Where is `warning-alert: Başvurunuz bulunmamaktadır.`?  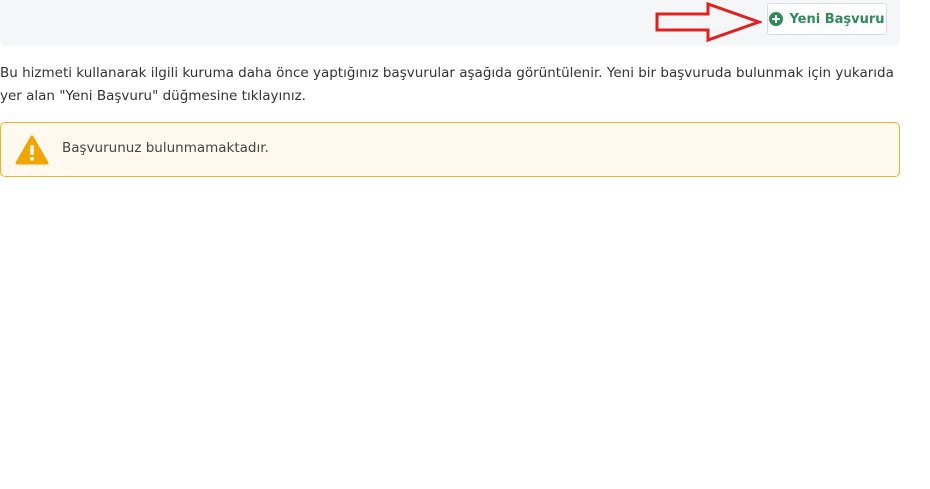
warning-alert: Başvurunuz bulunmamaktadır. is located at coordinates (450, 149).